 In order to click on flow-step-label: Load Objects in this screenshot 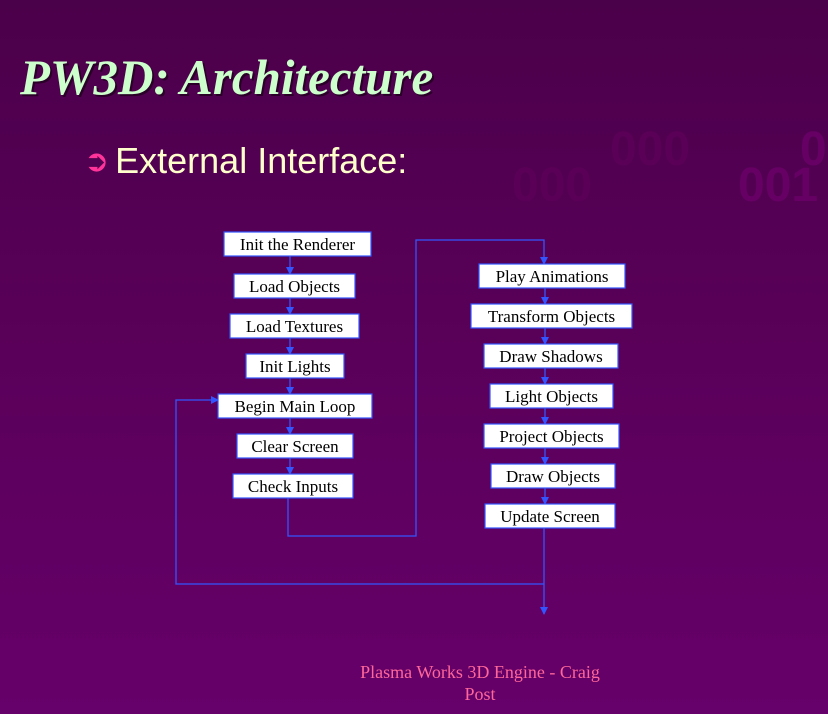, I will do `click(294, 286)`.